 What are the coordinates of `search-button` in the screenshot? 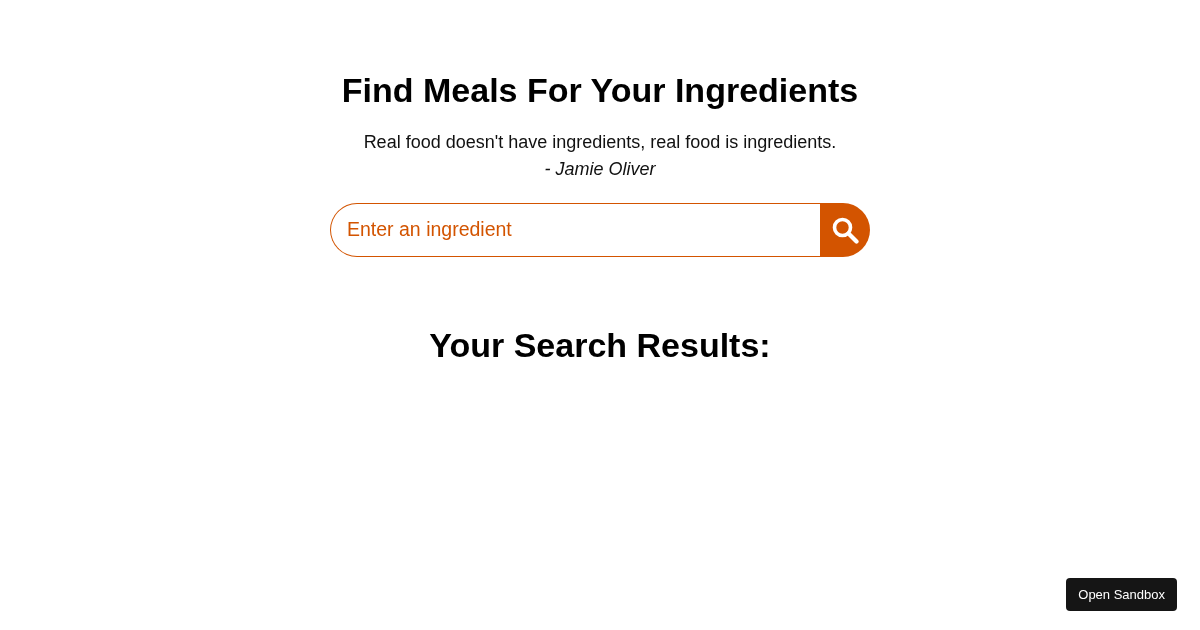 It's located at (845, 229).